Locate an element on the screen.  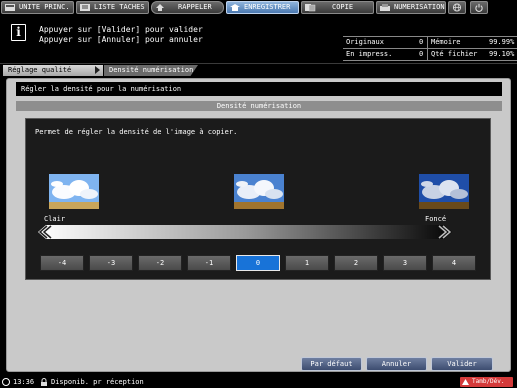
density-step-button: 2 is located at coordinates (356, 263).